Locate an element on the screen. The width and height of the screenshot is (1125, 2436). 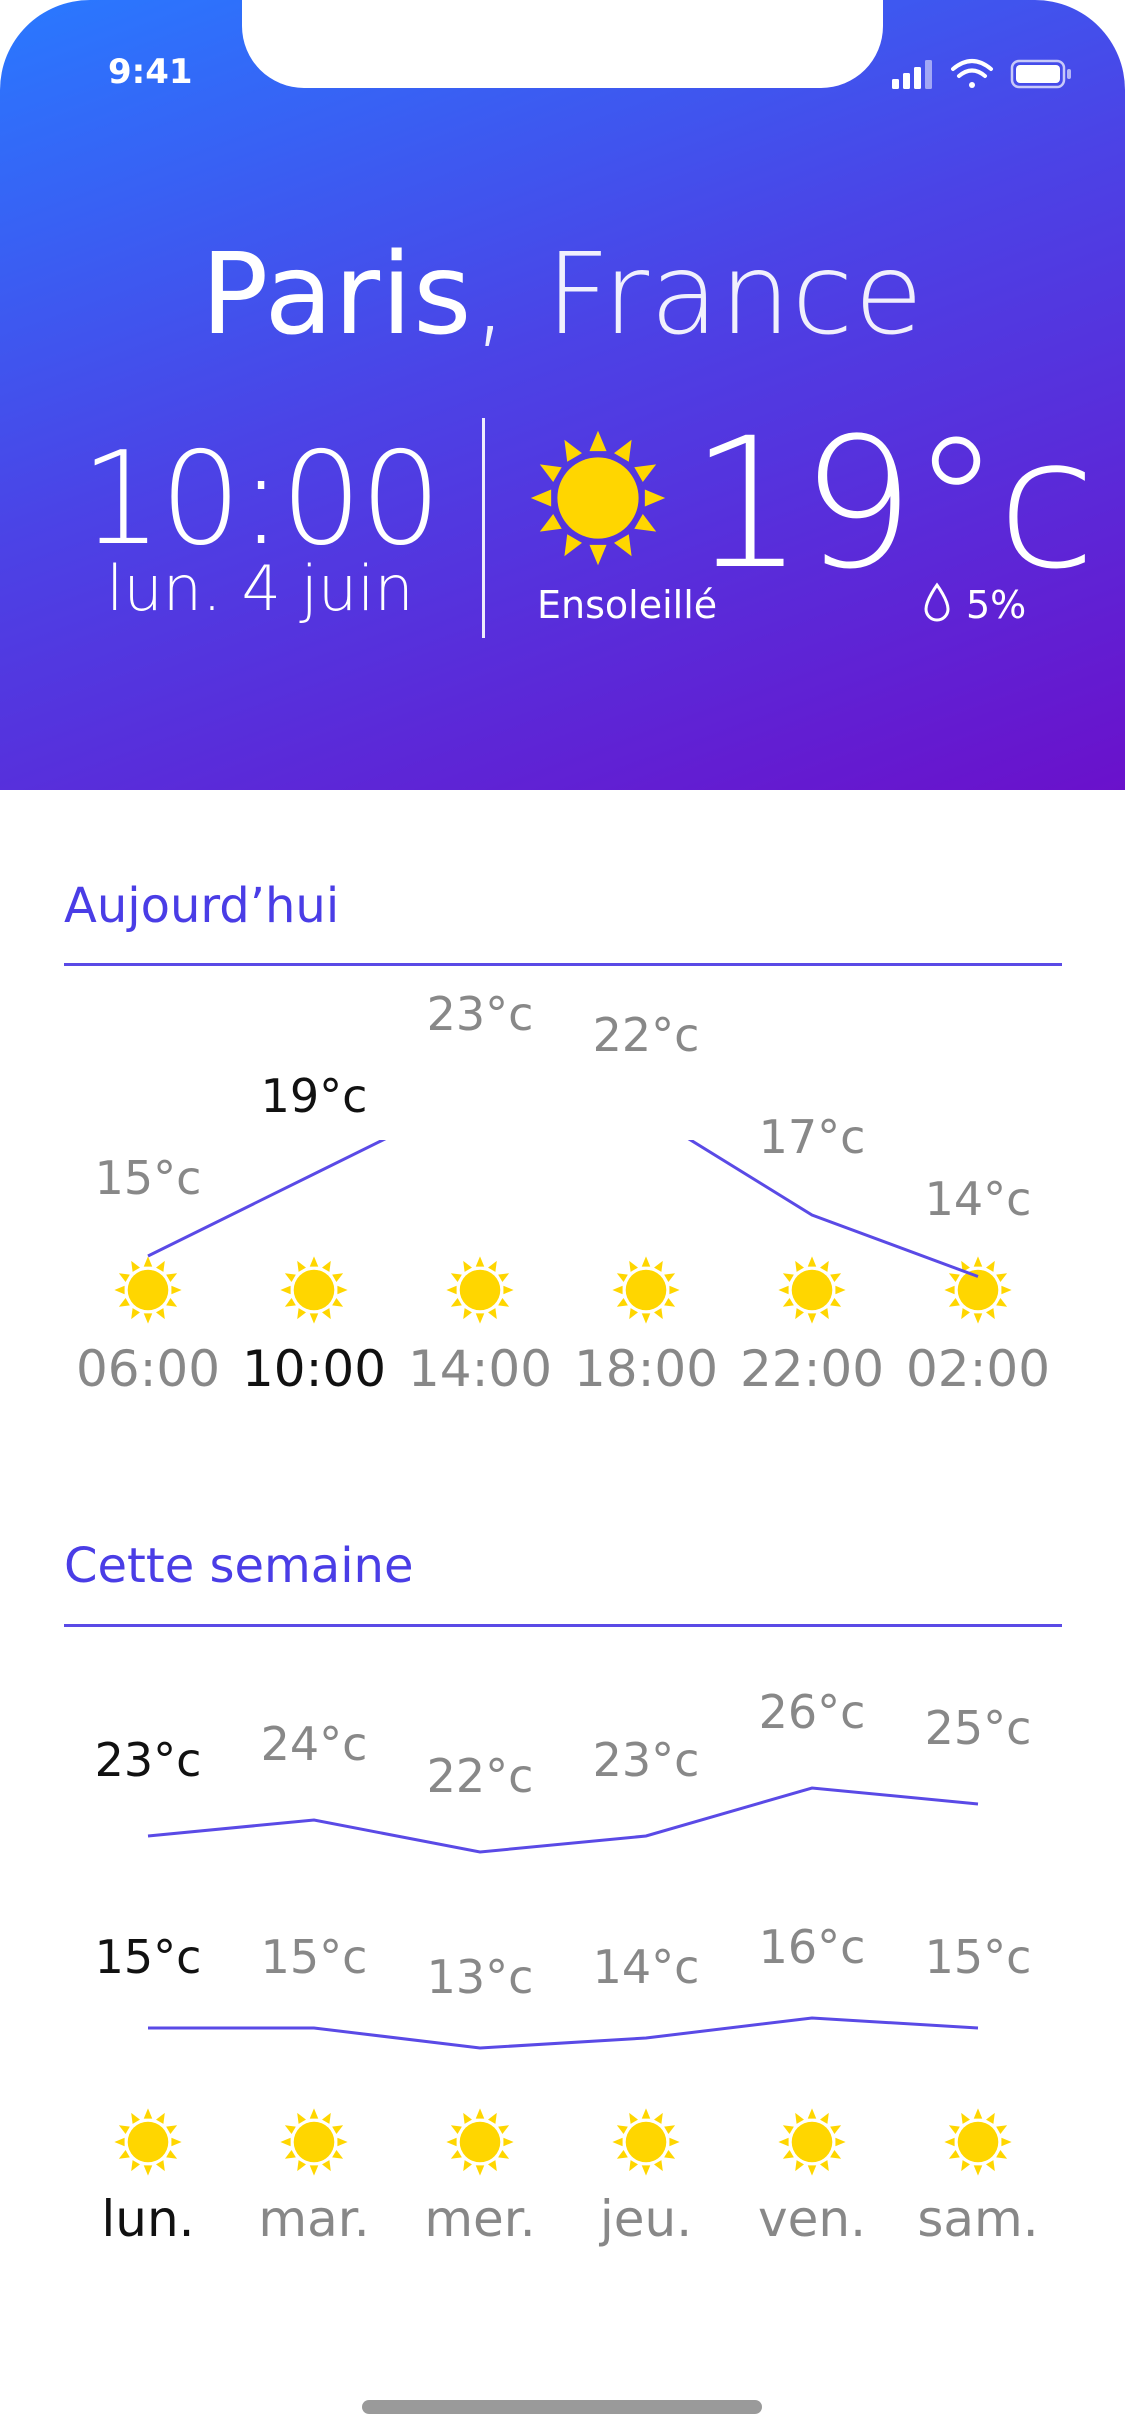
weekly-low-line is located at coordinates (563, 2033).